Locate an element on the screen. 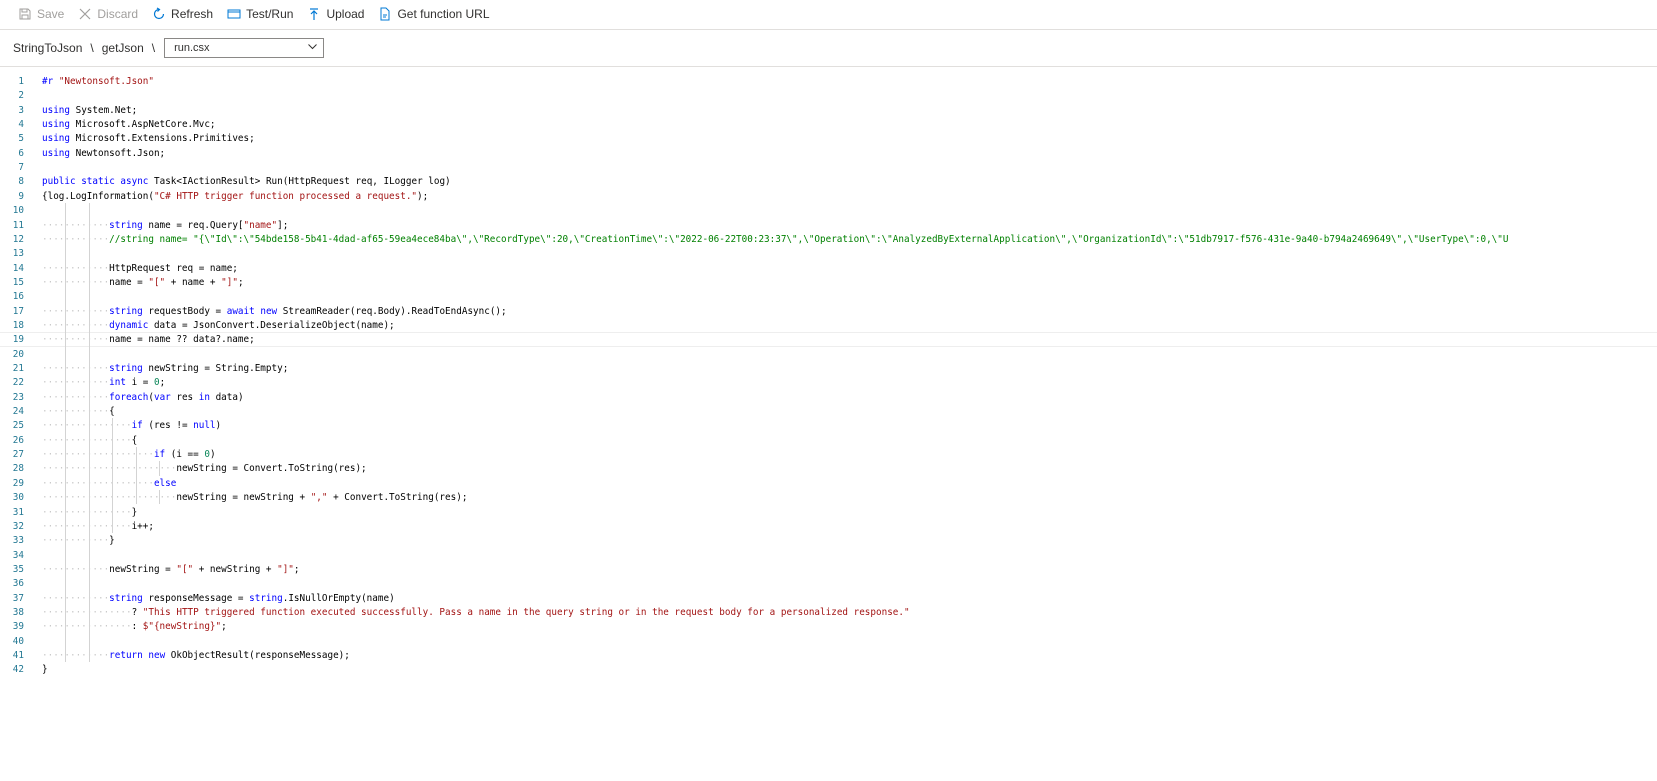  code-line: 40 is located at coordinates (828, 641).